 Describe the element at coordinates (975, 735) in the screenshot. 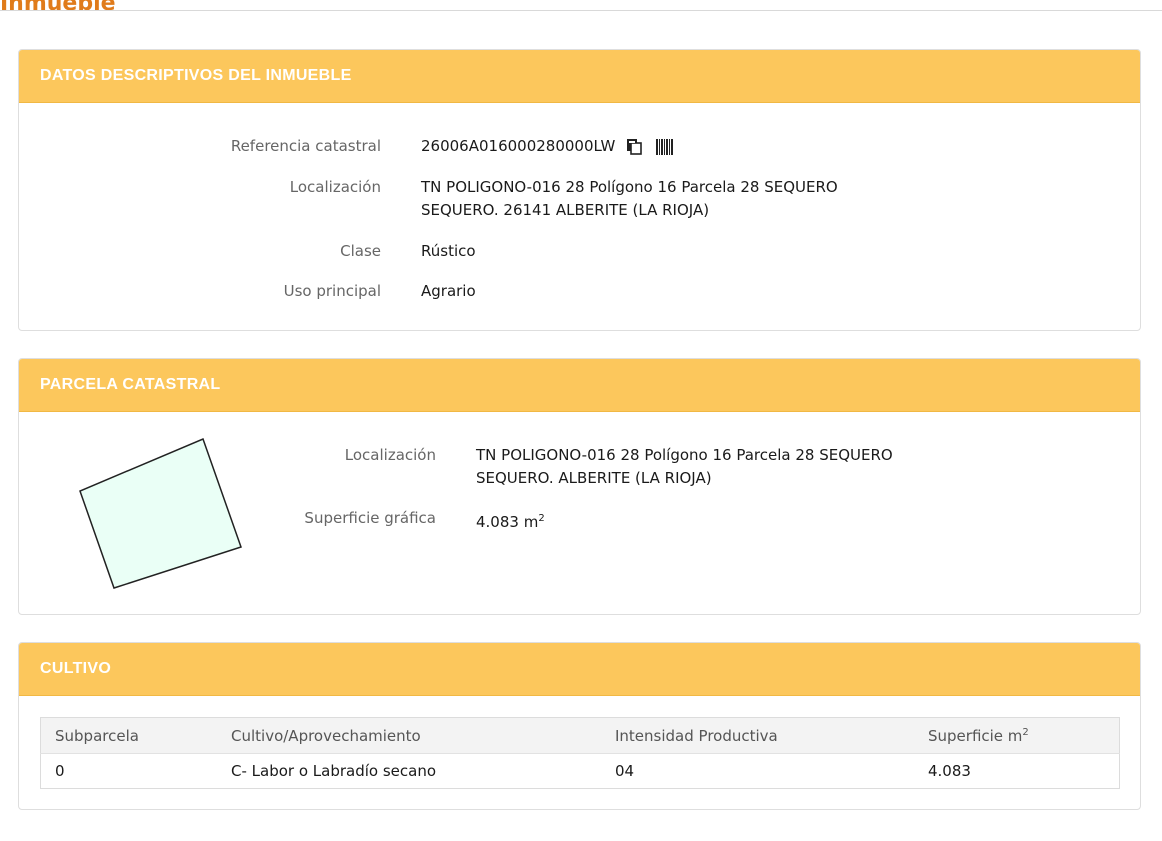

I see `col-superficie-text: Superficie m` at that location.